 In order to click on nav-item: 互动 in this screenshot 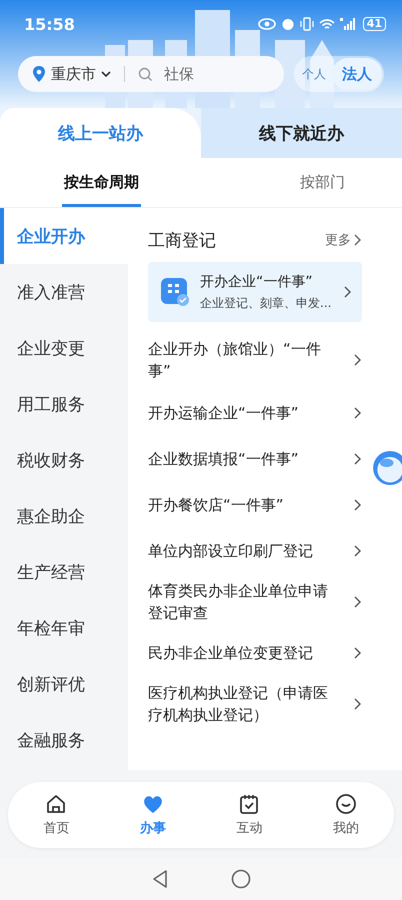, I will do `click(249, 815)`.